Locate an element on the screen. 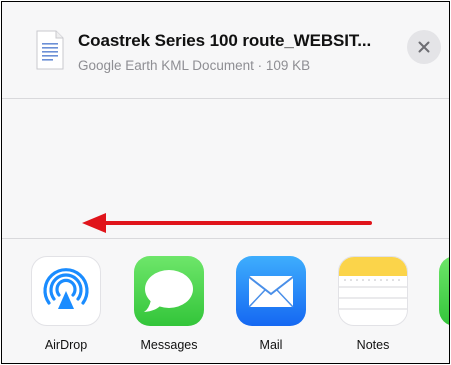  app-notes: Notes is located at coordinates (373, 304).